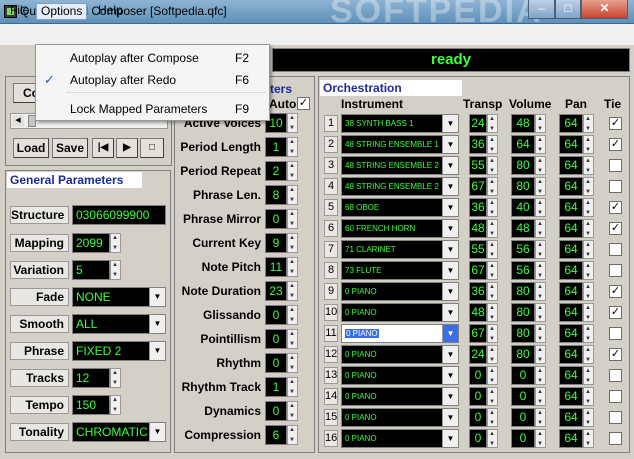 The width and height of the screenshot is (634, 459). I want to click on instrument-select: 48 STRING ENSEMBLE 1 ▼, so click(400, 144).